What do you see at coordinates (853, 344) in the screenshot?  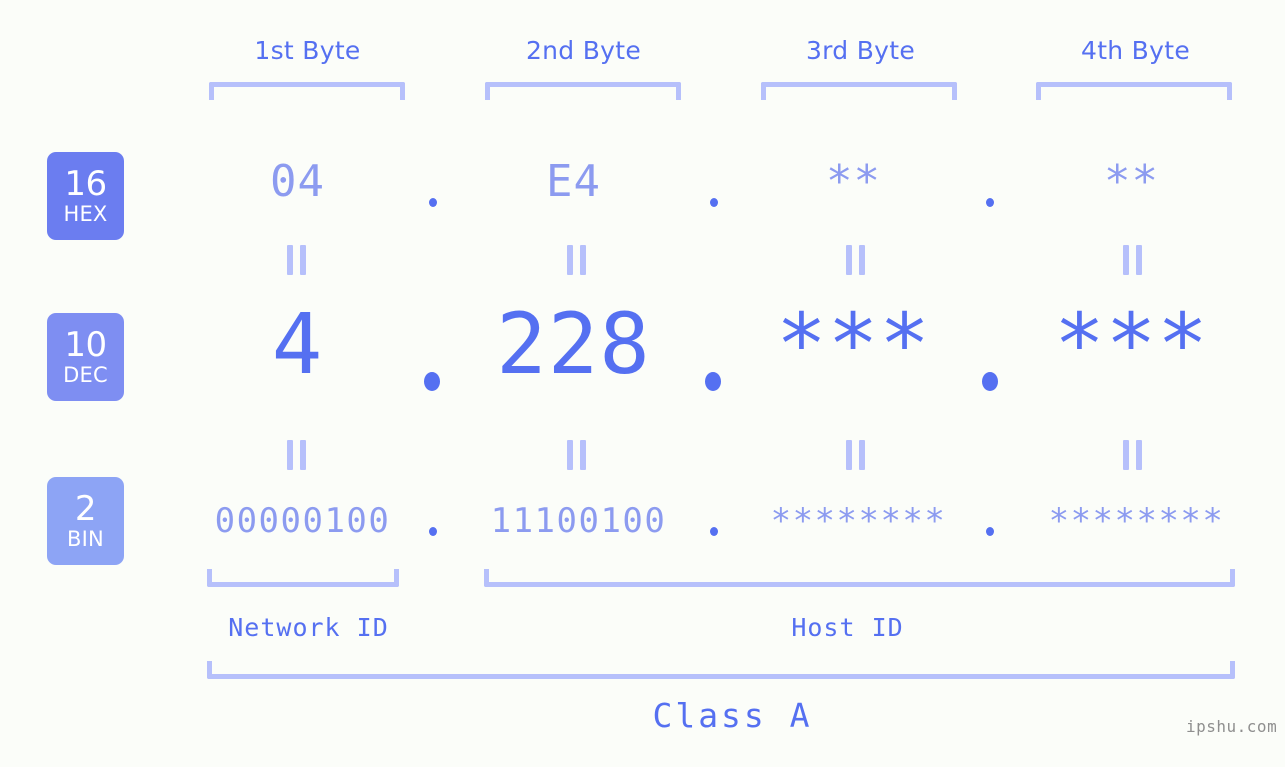 I see `dec-byte-3: ***` at bounding box center [853, 344].